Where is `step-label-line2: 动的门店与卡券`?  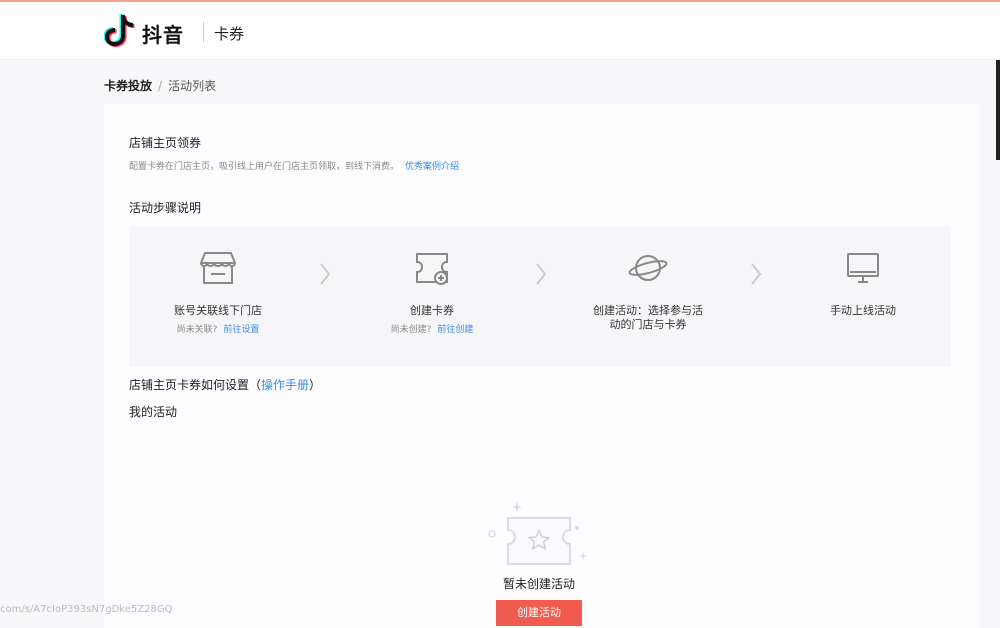
step-label-line2: 动的门店与卡券 is located at coordinates (648, 324).